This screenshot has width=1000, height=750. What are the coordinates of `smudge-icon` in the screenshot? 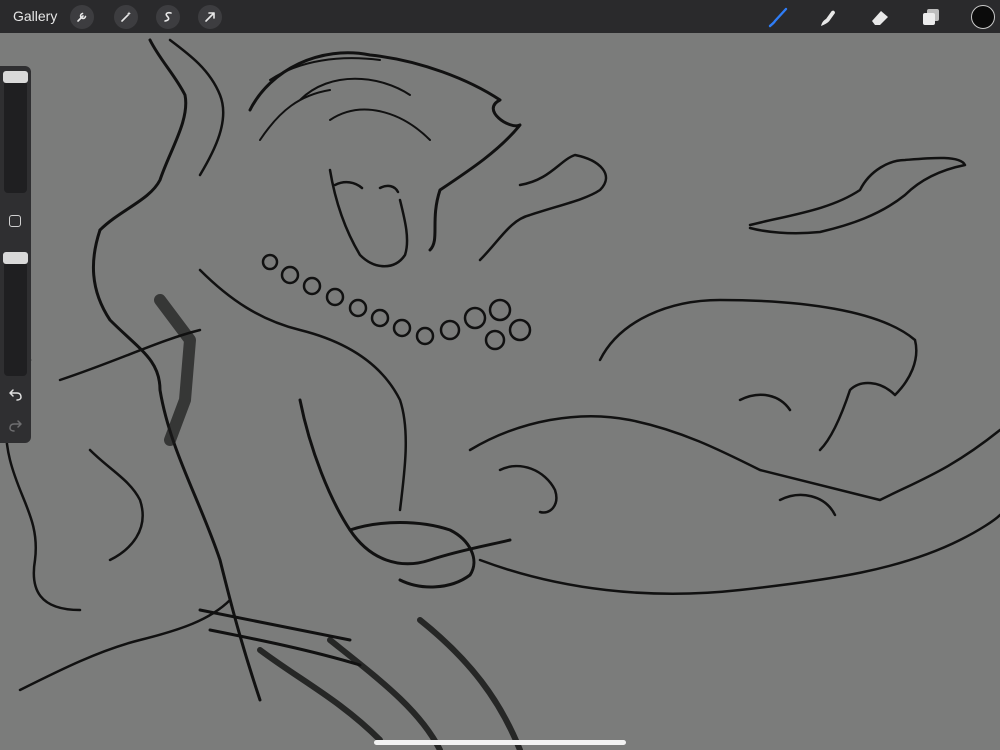 It's located at (828, 18).